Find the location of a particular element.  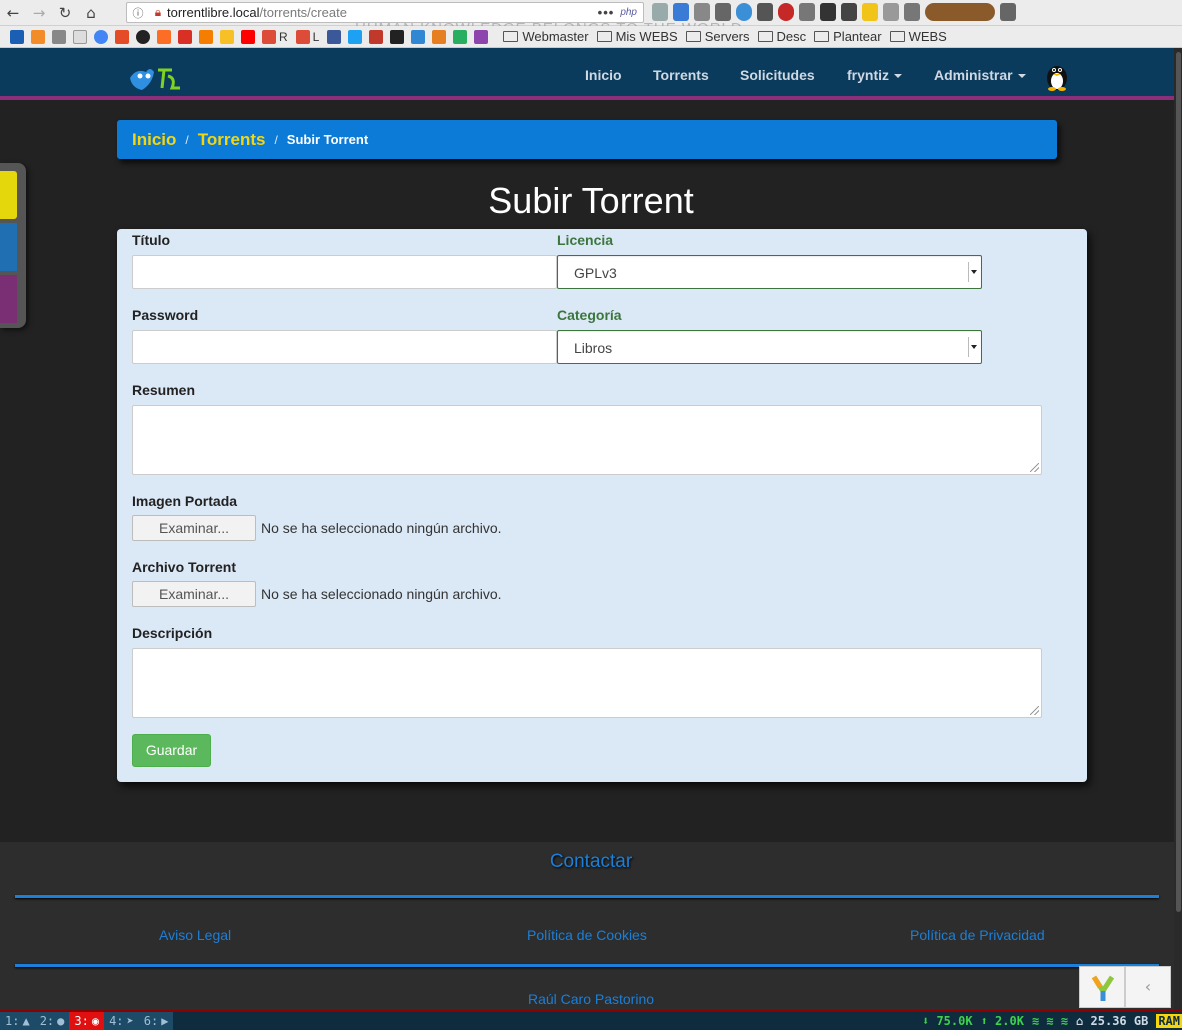

forward-icon: → is located at coordinates (39, 13).